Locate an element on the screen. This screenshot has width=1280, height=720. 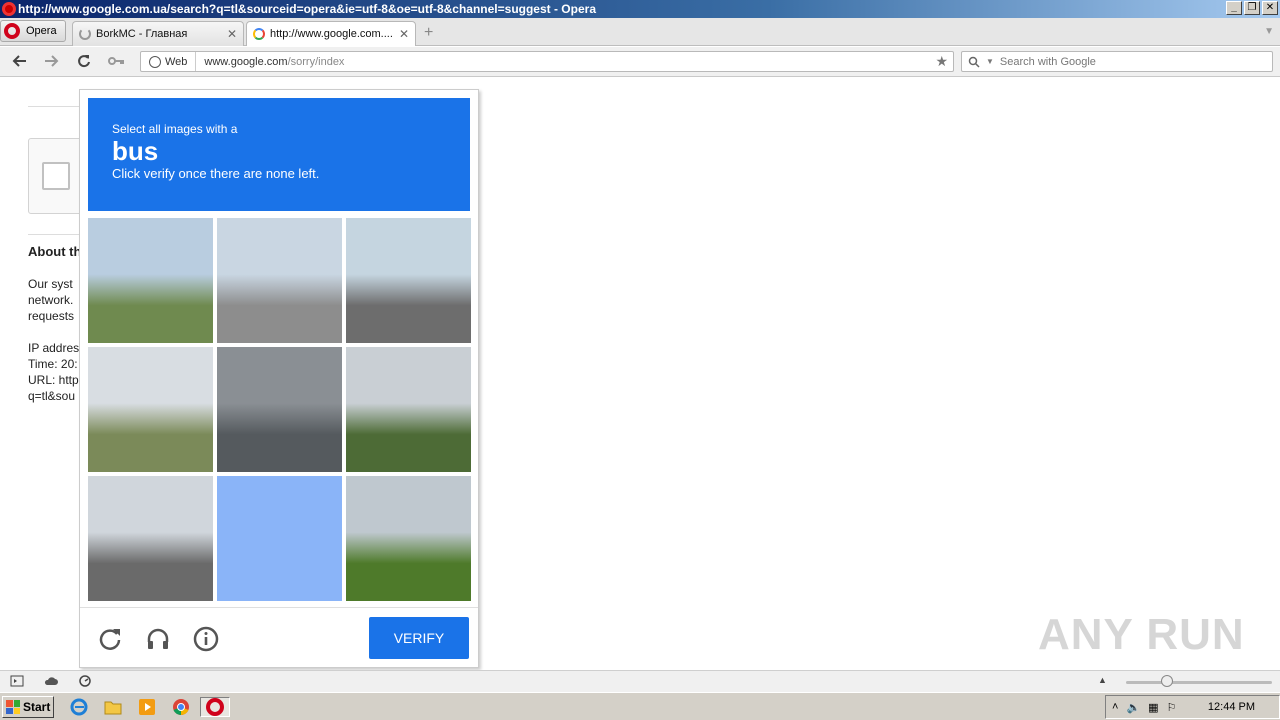
info-button is located at coordinates (206, 639).